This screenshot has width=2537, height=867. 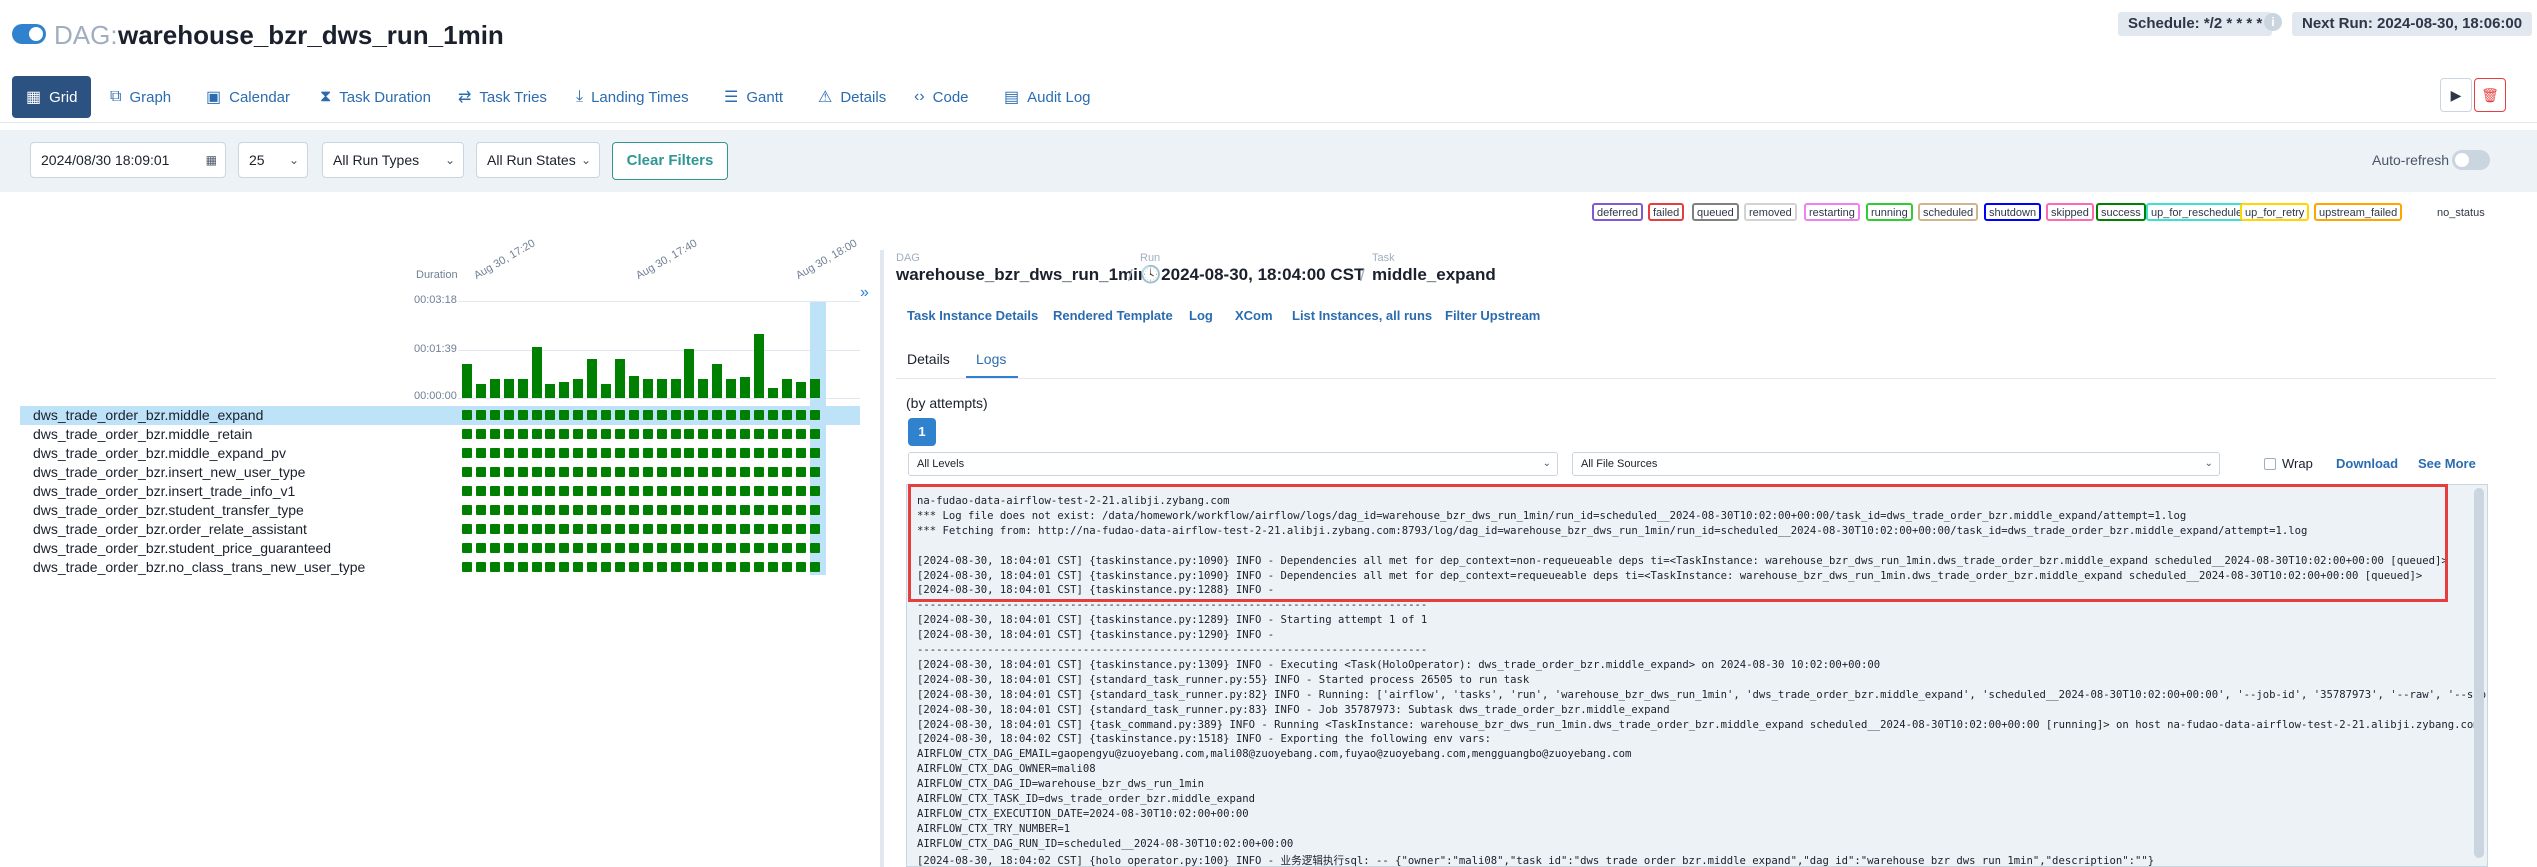 What do you see at coordinates (632, 97) in the screenshot?
I see `tab-landing-times: ⤓ Landing Times` at bounding box center [632, 97].